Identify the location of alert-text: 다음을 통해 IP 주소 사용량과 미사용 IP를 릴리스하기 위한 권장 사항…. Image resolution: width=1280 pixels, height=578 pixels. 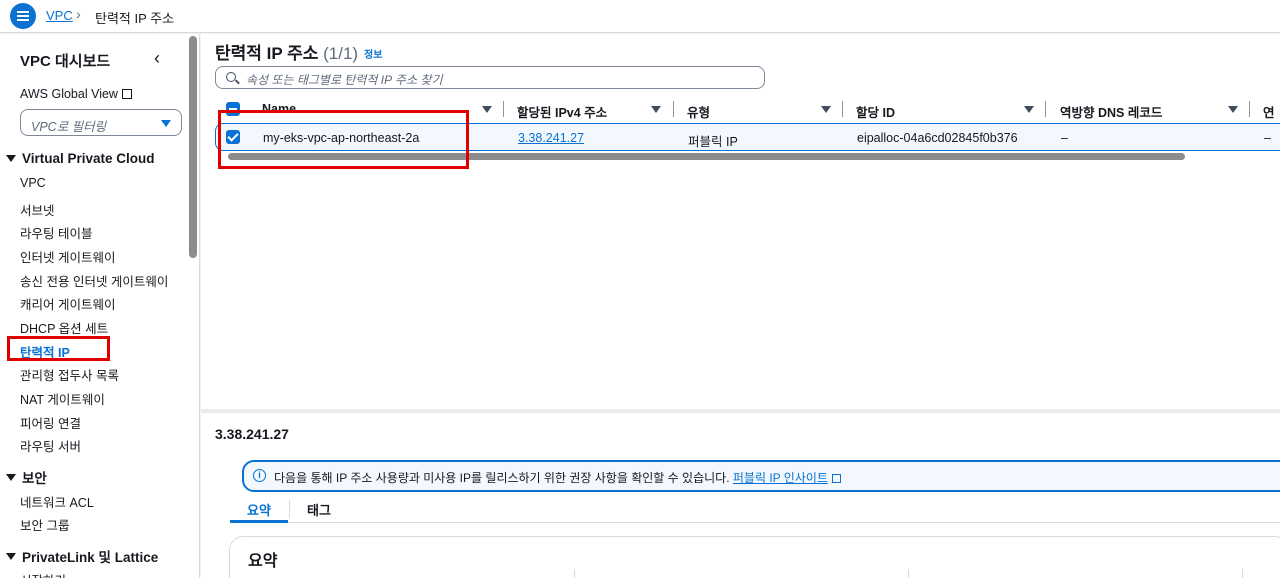
(502, 478).